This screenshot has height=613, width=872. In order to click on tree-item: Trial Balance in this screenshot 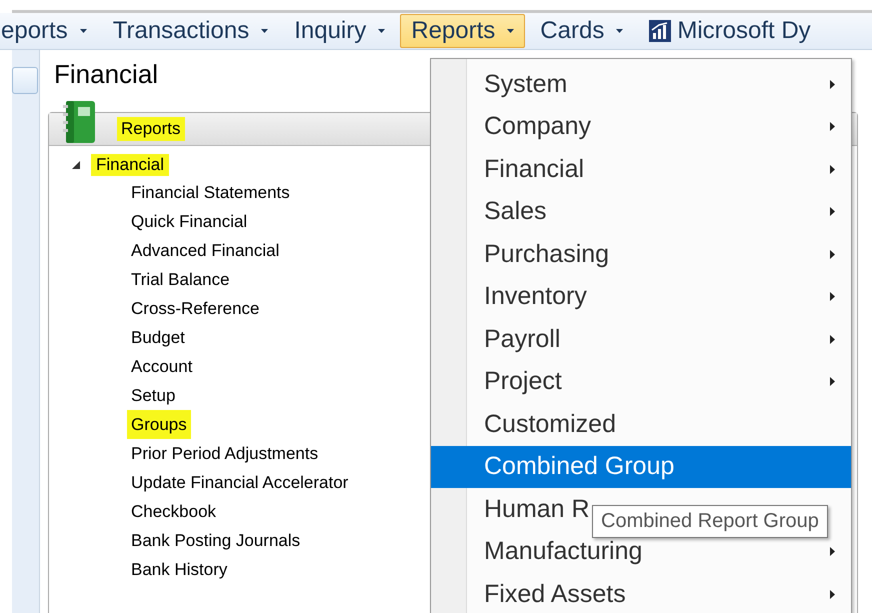, I will do `click(180, 279)`.